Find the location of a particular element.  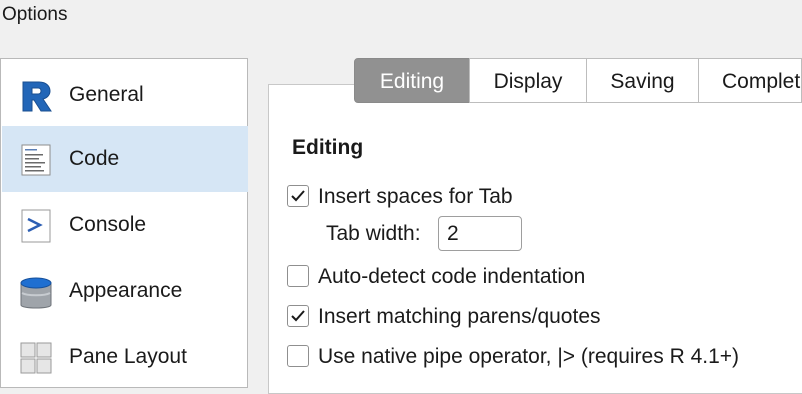

tab-saving: Saving is located at coordinates (642, 80).